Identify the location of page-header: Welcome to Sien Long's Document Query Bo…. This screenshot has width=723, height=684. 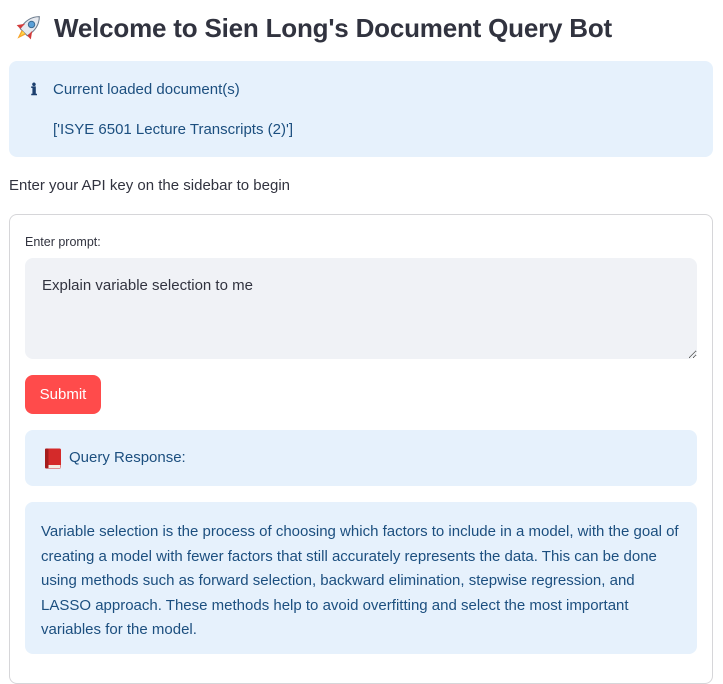
(311, 28).